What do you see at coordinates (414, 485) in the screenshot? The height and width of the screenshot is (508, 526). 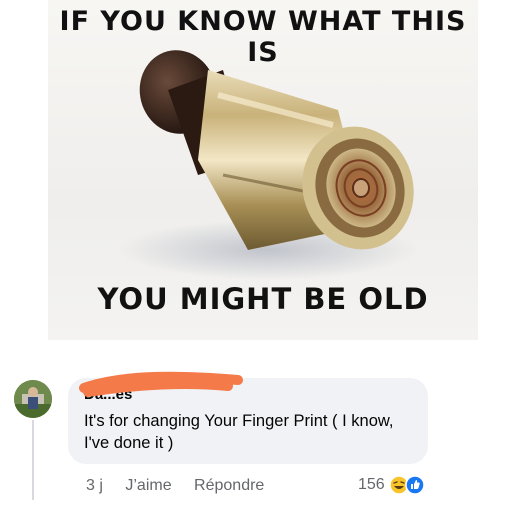 I see `like-icon` at bounding box center [414, 485].